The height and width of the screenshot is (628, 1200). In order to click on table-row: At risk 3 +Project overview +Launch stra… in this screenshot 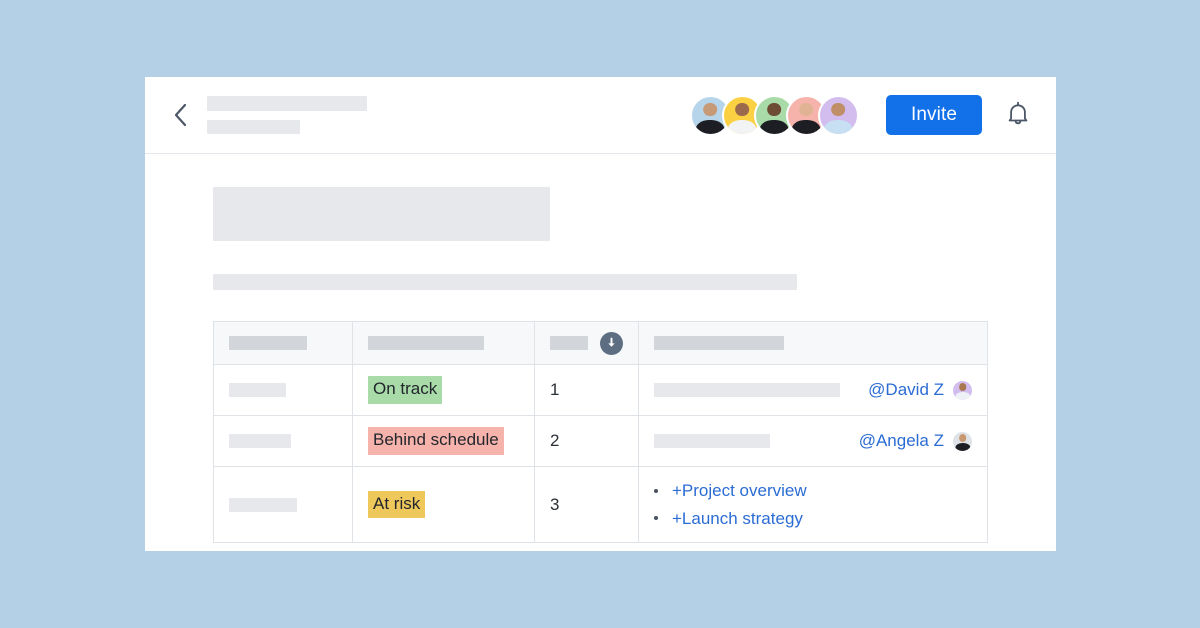, I will do `click(600, 504)`.